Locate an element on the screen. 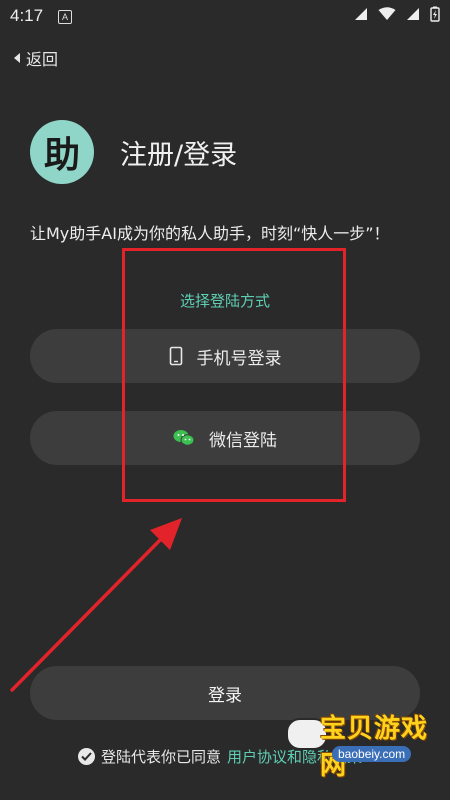 This screenshot has height=800, width=450. login-button: 登录 is located at coordinates (225, 693).